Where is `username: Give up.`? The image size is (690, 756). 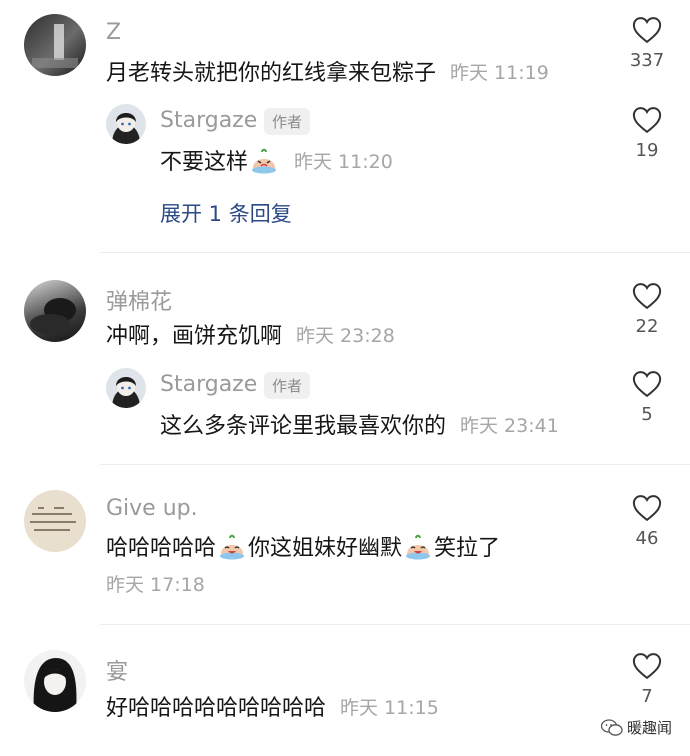 username: Give up. is located at coordinates (152, 508).